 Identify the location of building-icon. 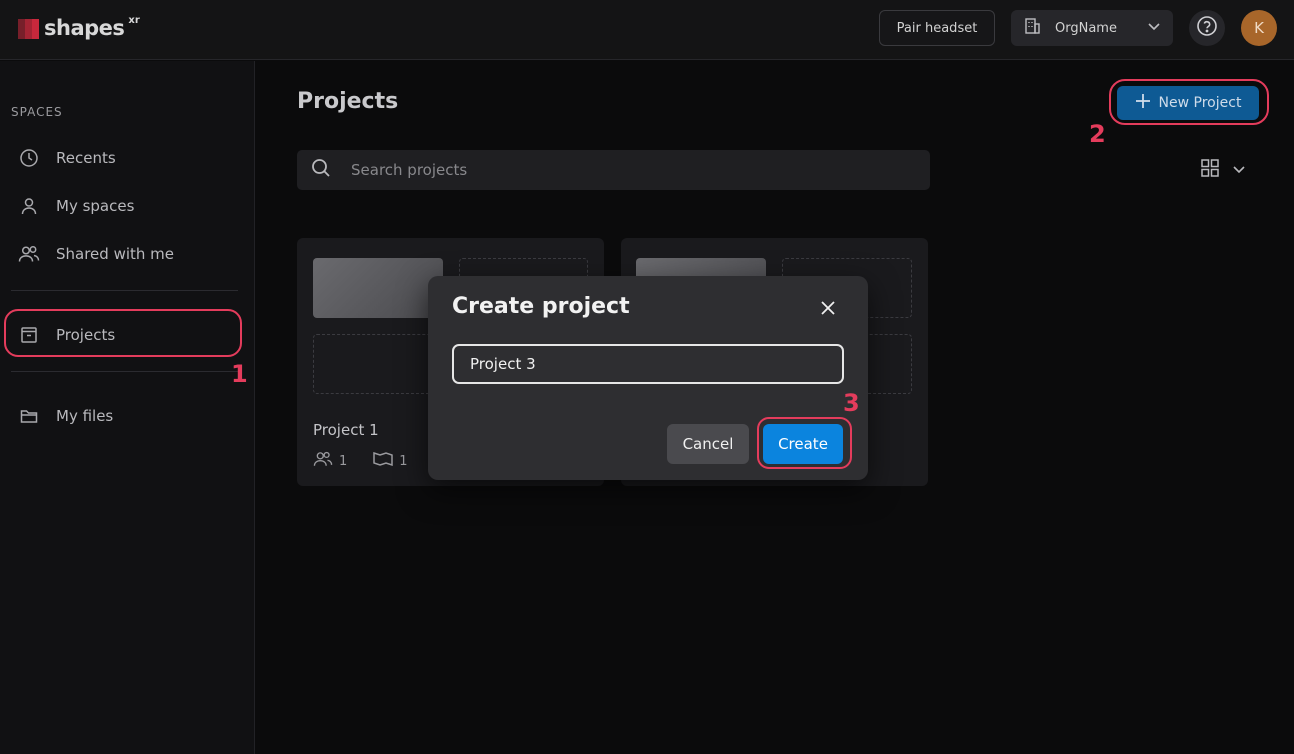
(1032, 28).